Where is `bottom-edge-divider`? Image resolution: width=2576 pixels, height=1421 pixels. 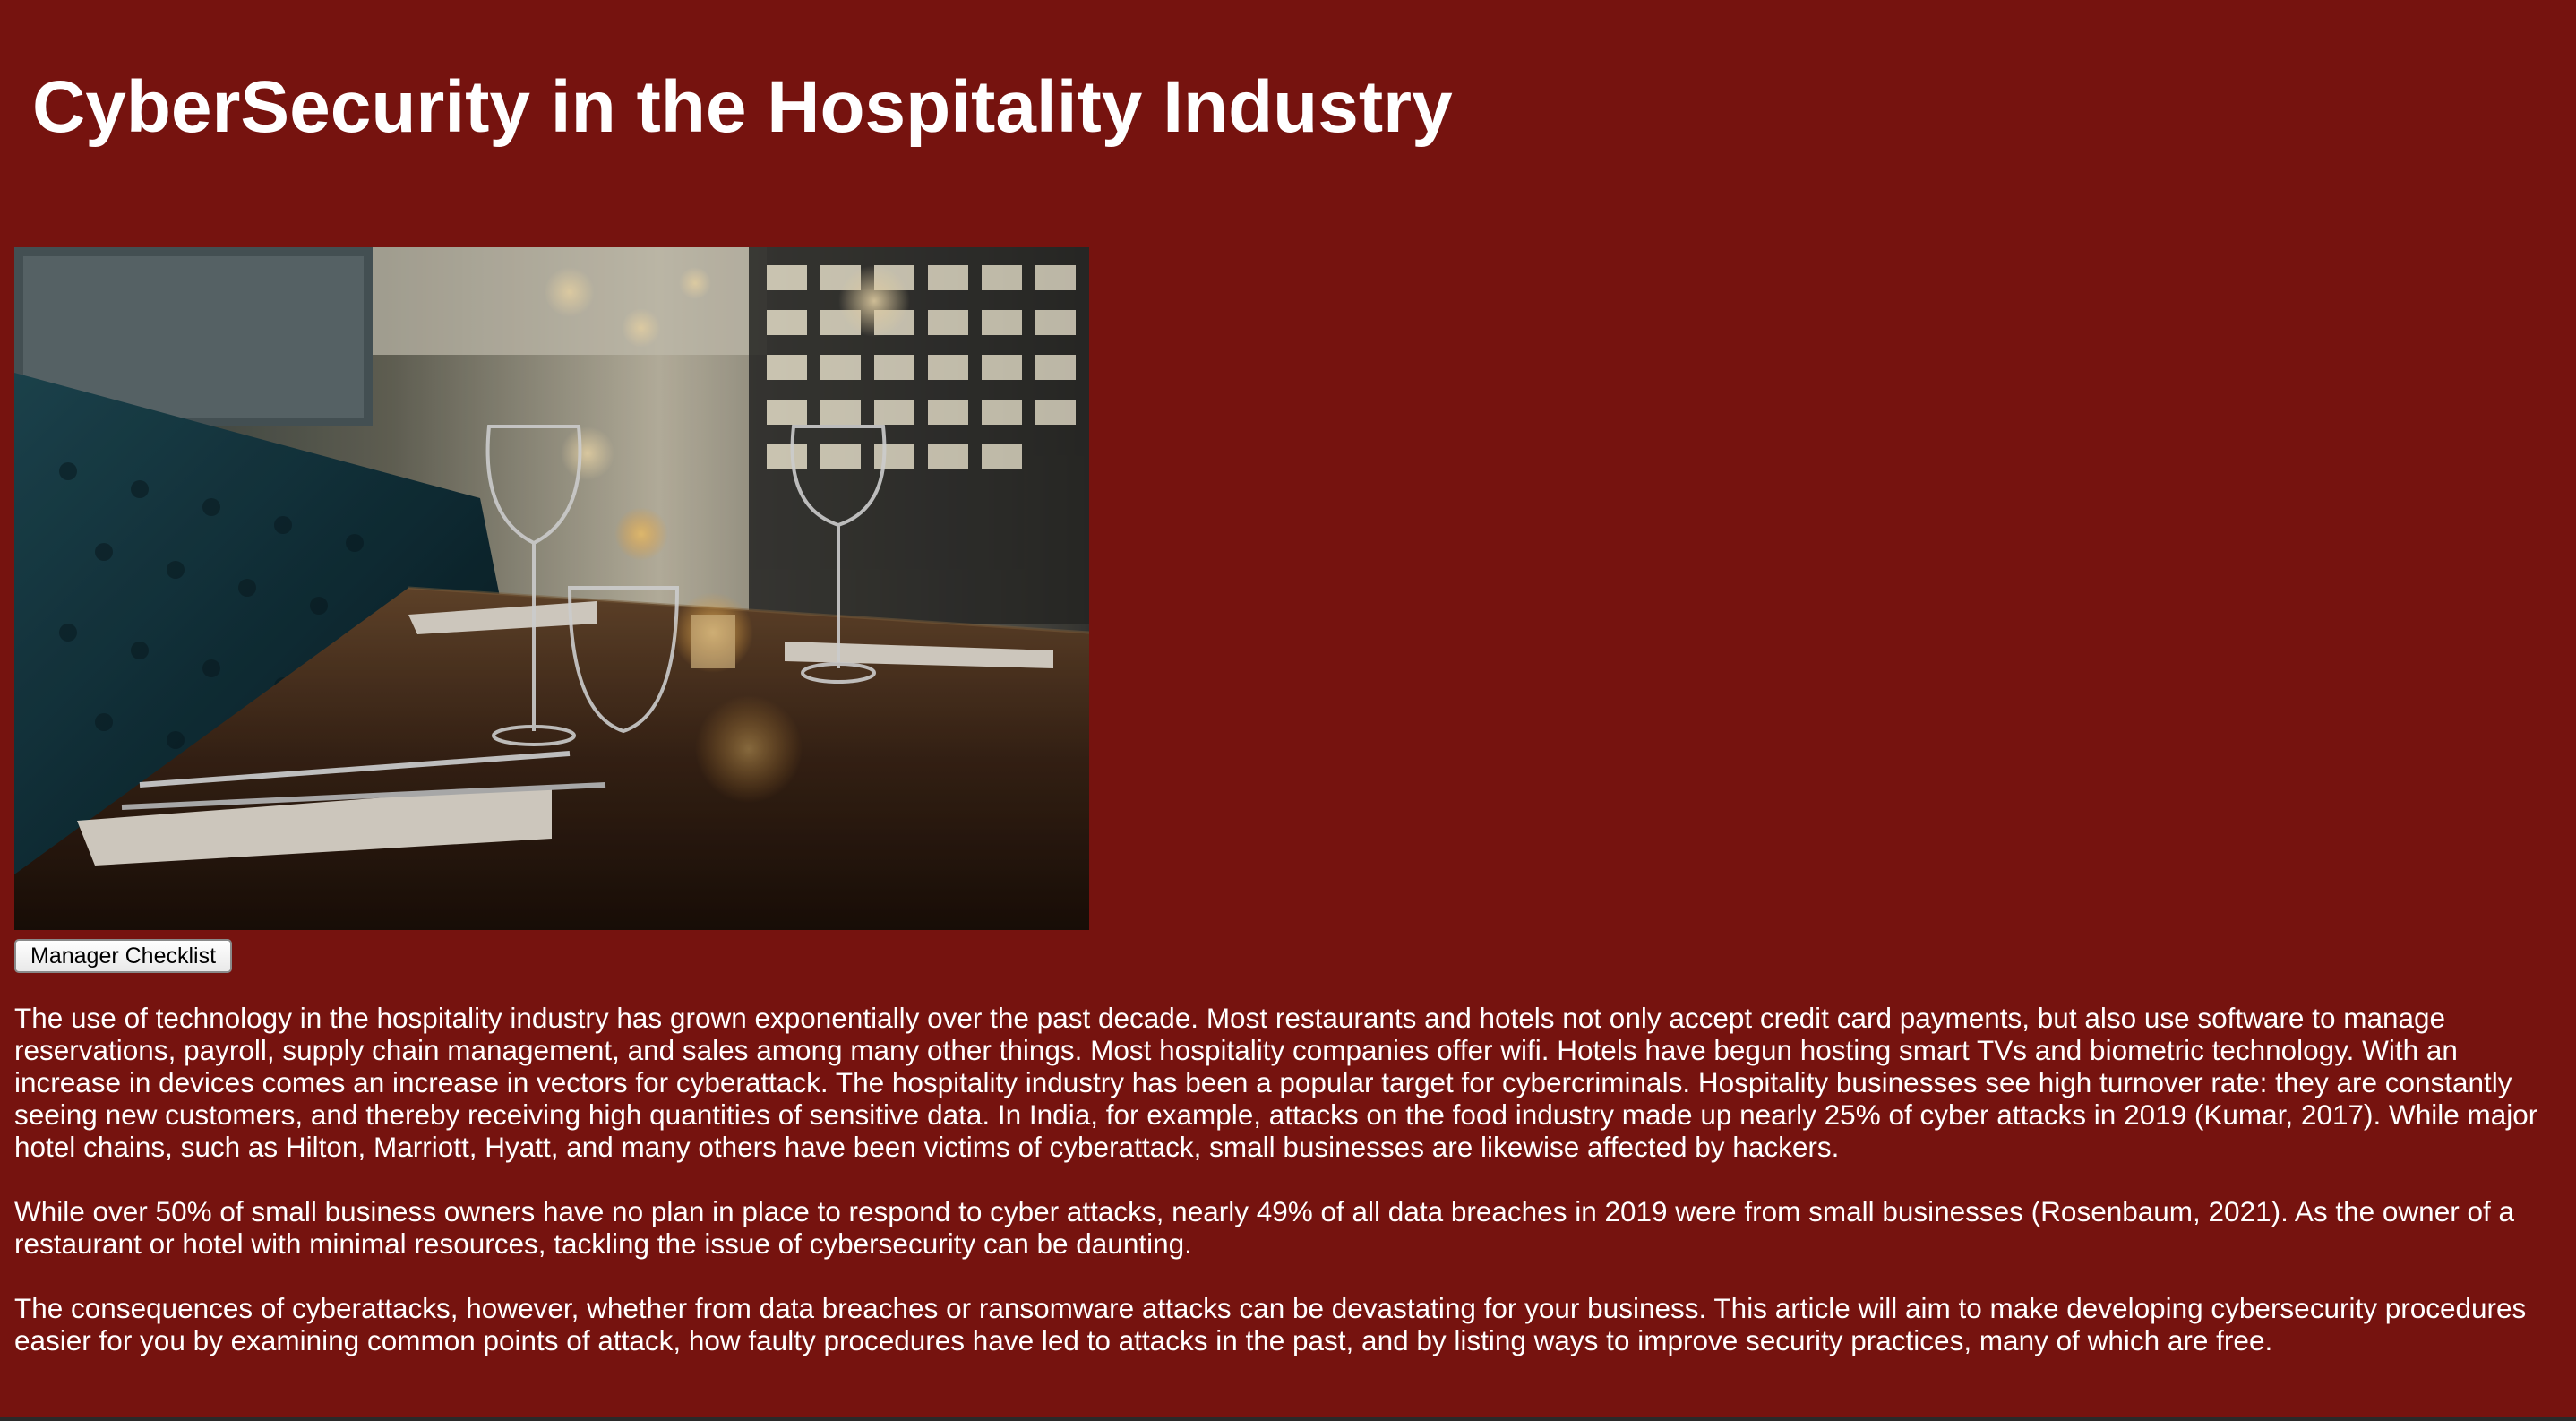
bottom-edge-divider is located at coordinates (1288, 1419).